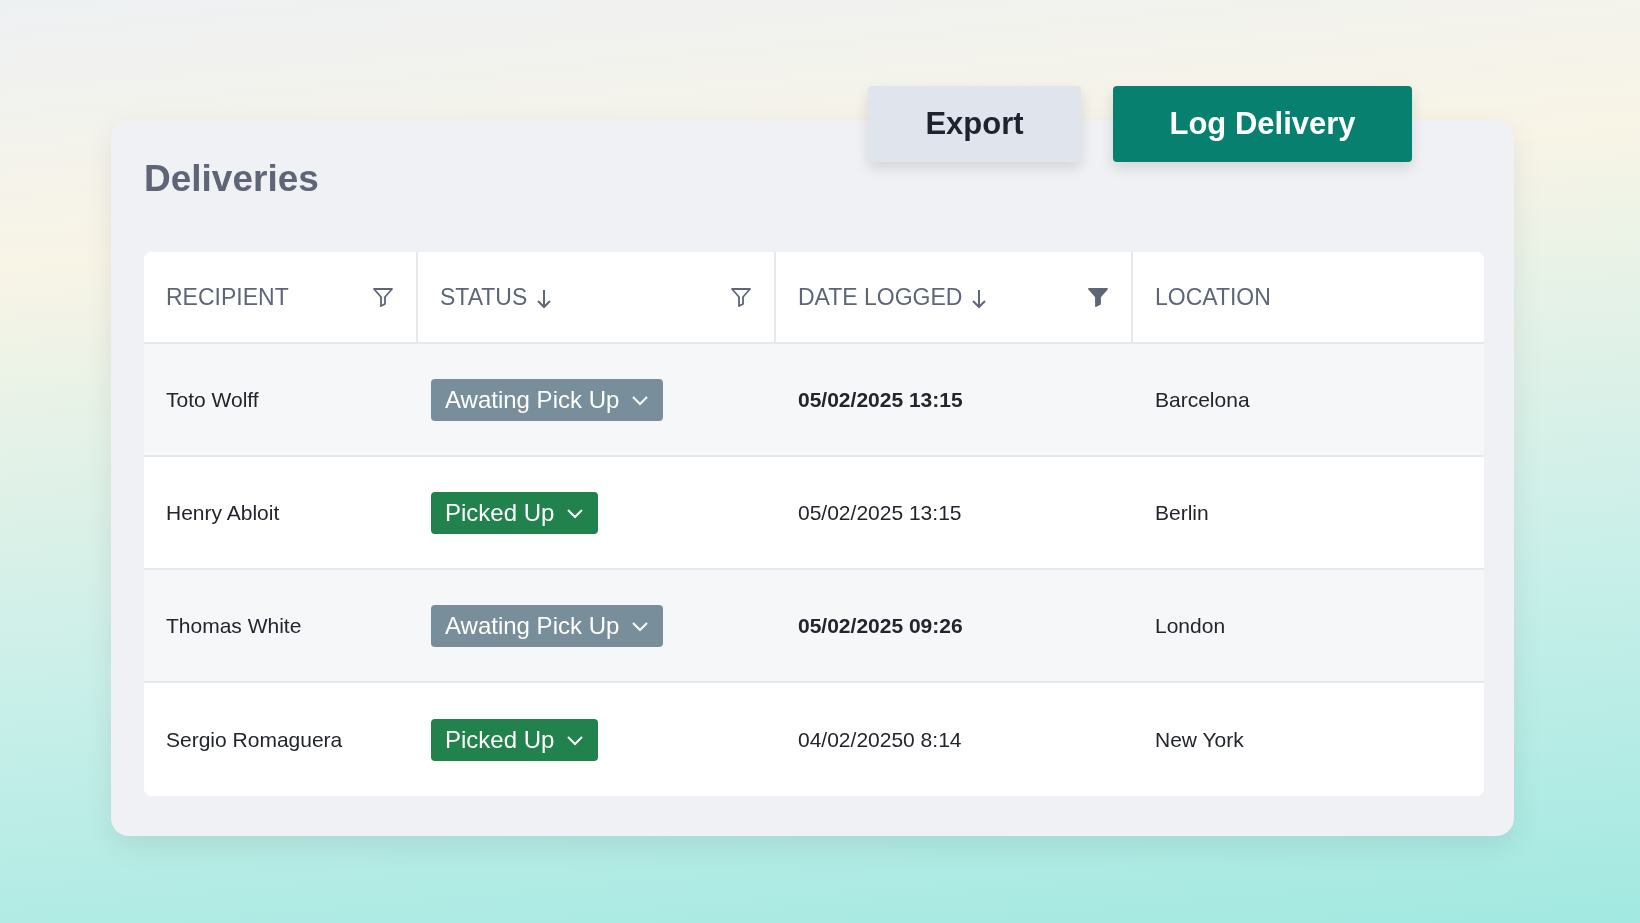 The height and width of the screenshot is (923, 1640). Describe the element at coordinates (1190, 625) in the screenshot. I see `location-name: London` at that location.